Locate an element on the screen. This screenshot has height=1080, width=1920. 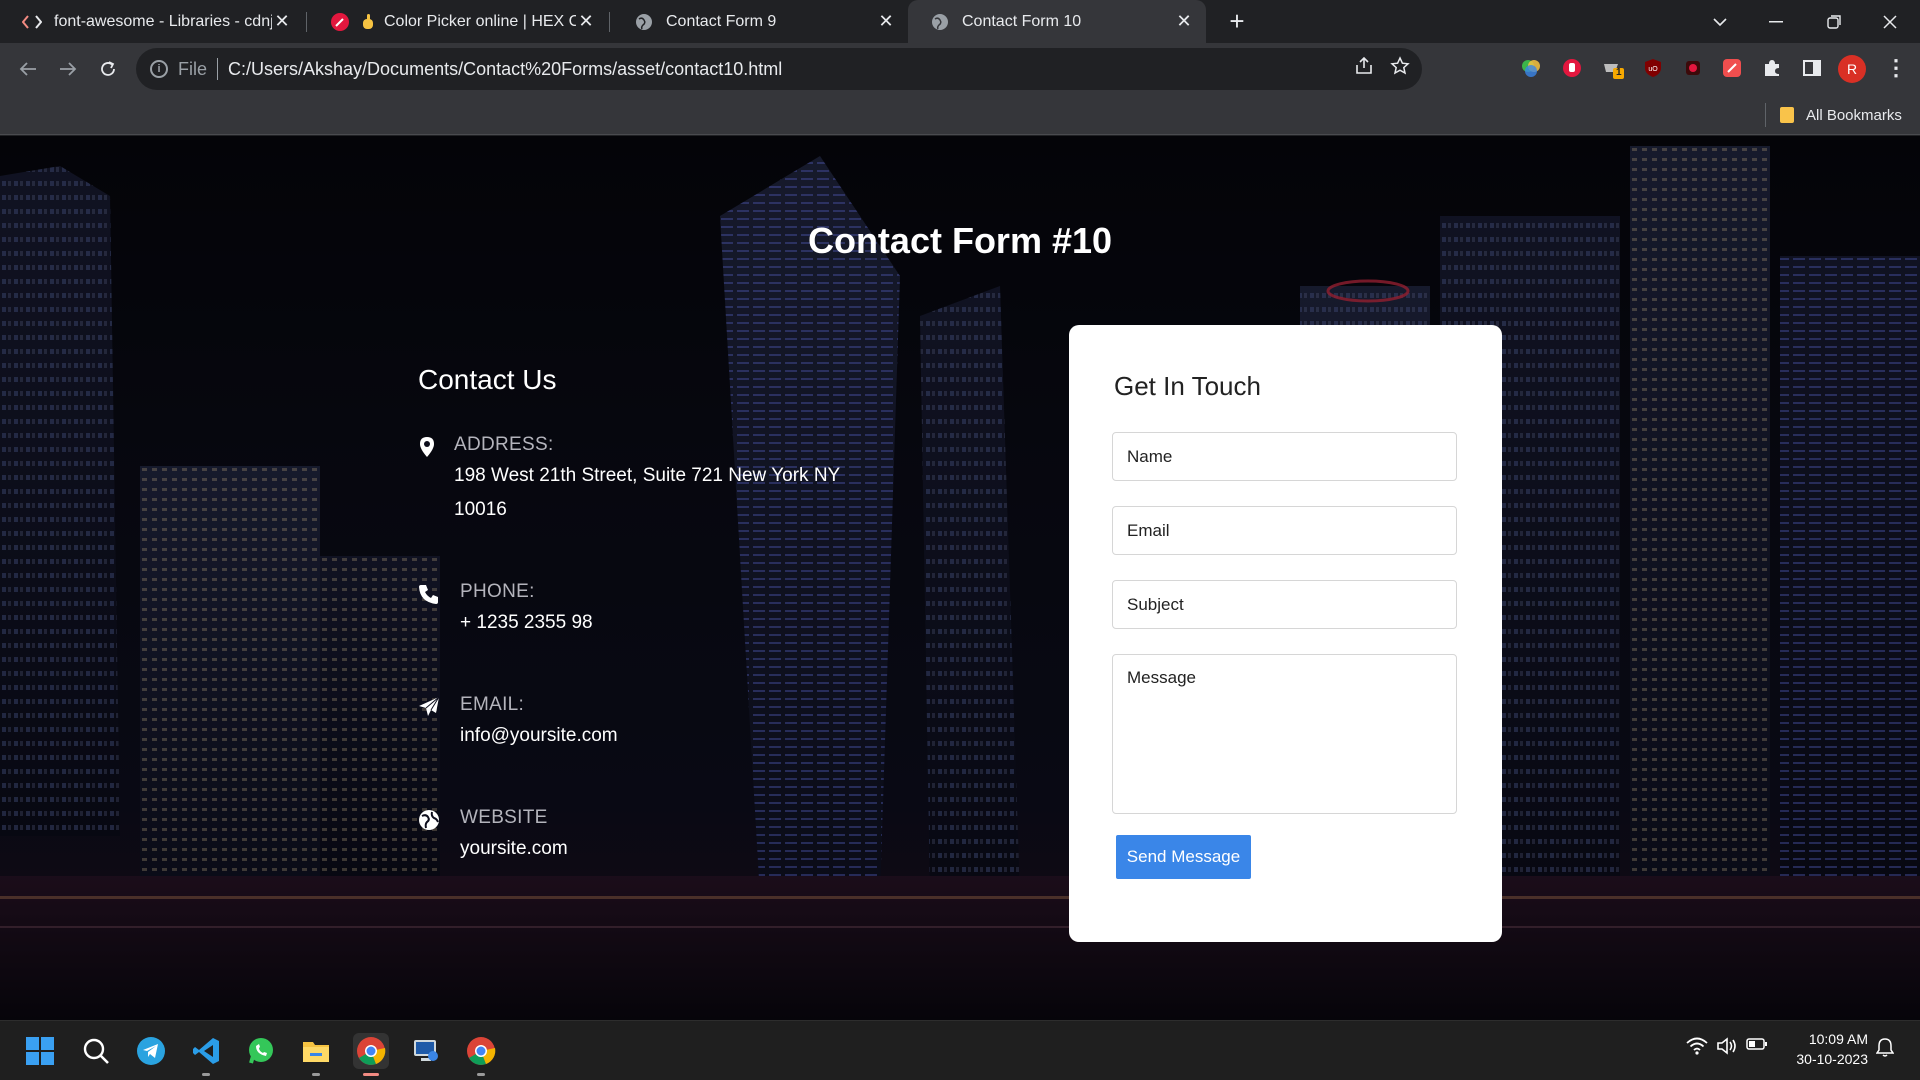
clock-date: 30-10-2023 is located at coordinates (1832, 1059).